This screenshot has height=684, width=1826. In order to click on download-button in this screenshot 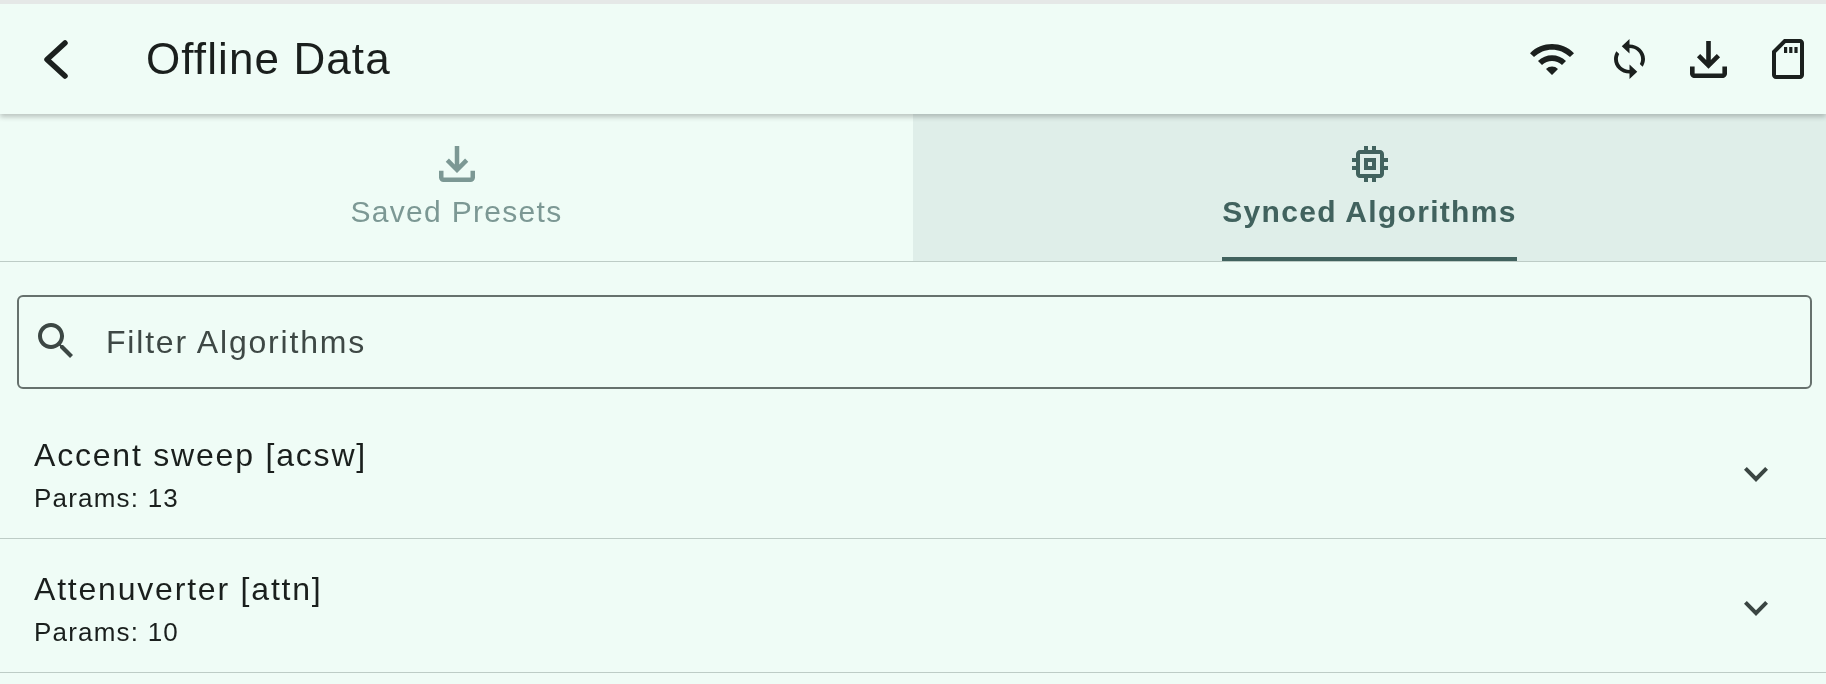, I will do `click(1708, 59)`.